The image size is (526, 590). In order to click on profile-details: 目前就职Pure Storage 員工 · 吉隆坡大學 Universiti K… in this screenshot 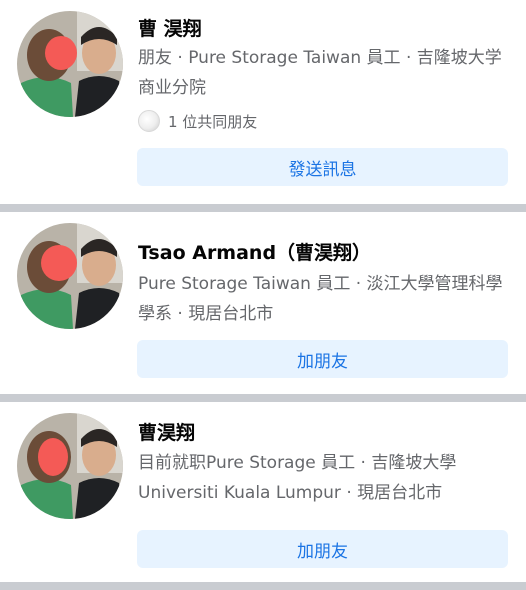, I will do `click(297, 478)`.